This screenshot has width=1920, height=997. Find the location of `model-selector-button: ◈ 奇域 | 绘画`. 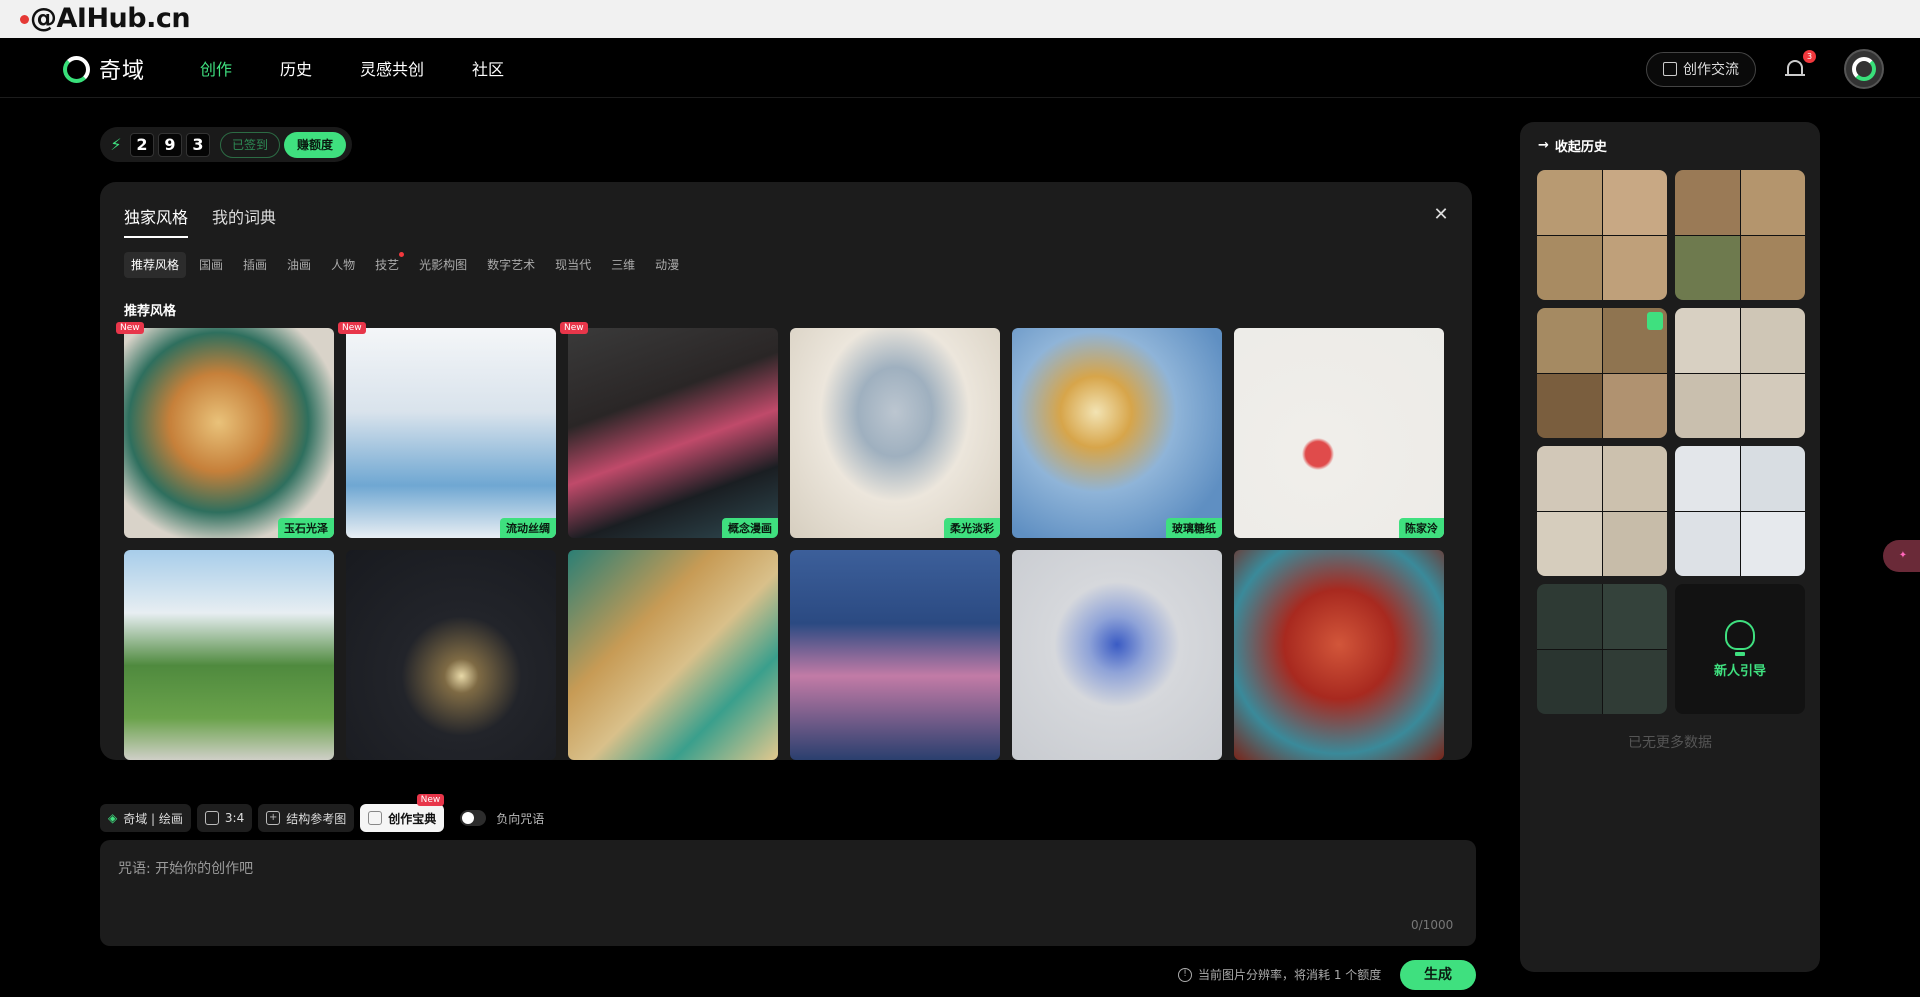

model-selector-button: ◈ 奇域 | 绘画 is located at coordinates (145, 818).